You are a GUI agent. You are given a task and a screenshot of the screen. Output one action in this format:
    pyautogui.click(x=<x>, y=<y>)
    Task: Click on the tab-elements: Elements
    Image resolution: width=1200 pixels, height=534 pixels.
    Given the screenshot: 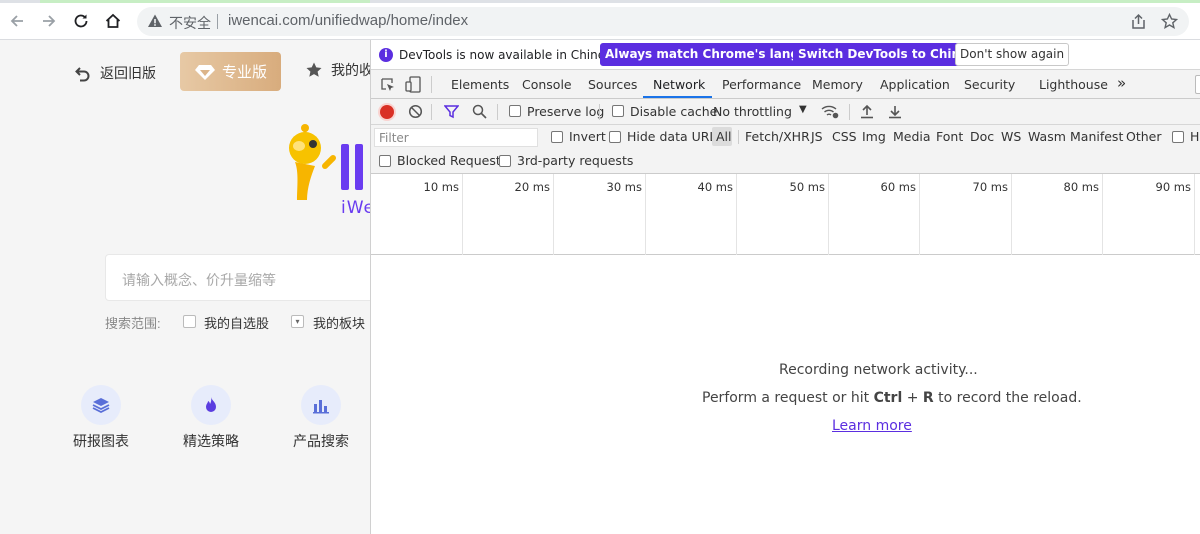 What is the action you would take?
    pyautogui.click(x=480, y=84)
    